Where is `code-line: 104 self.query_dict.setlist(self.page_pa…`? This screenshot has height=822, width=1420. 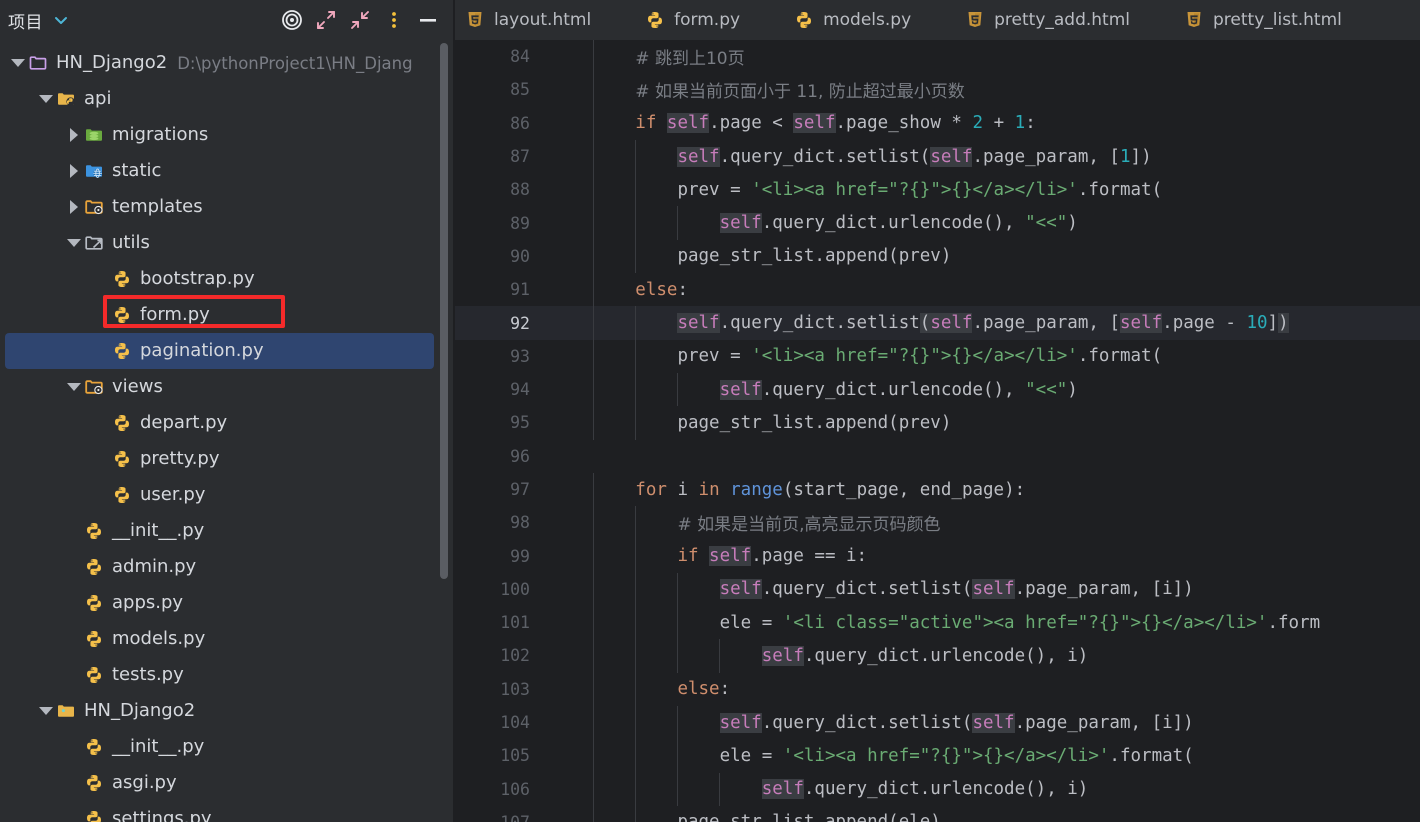 code-line: 104 self.query_dict.setlist(self.page_pa… is located at coordinates (937, 722).